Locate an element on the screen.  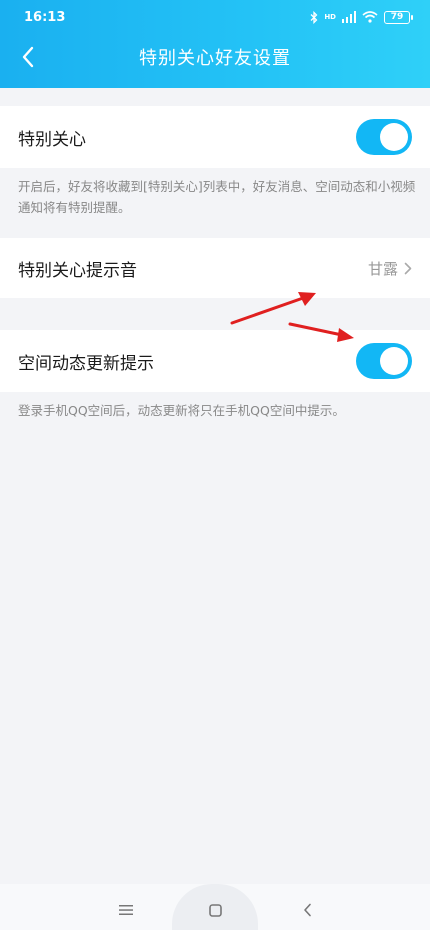
back-button is located at coordinates (28, 57).